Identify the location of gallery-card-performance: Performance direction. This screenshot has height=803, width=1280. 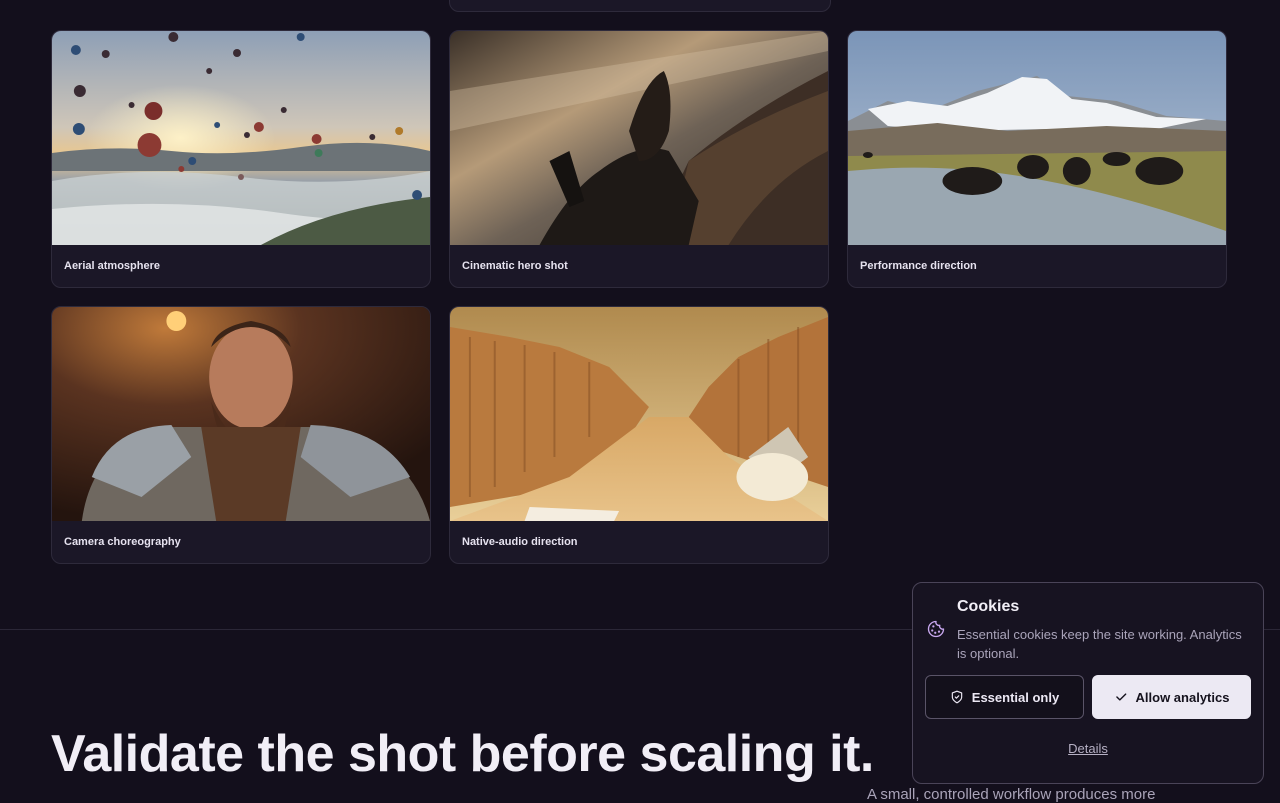
(1037, 159).